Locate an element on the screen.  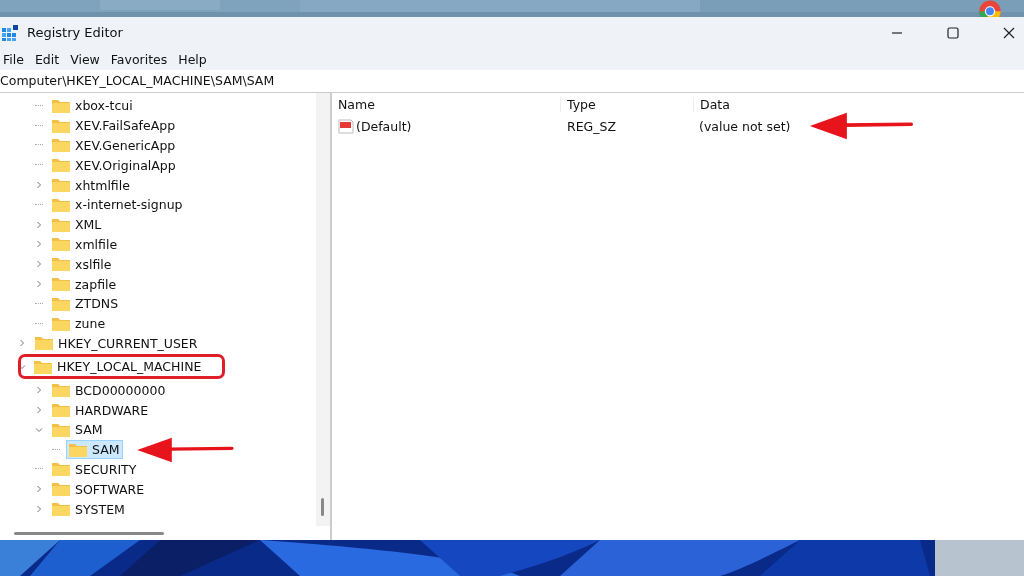
tree-item: SOFTWARE is located at coordinates (98, 489).